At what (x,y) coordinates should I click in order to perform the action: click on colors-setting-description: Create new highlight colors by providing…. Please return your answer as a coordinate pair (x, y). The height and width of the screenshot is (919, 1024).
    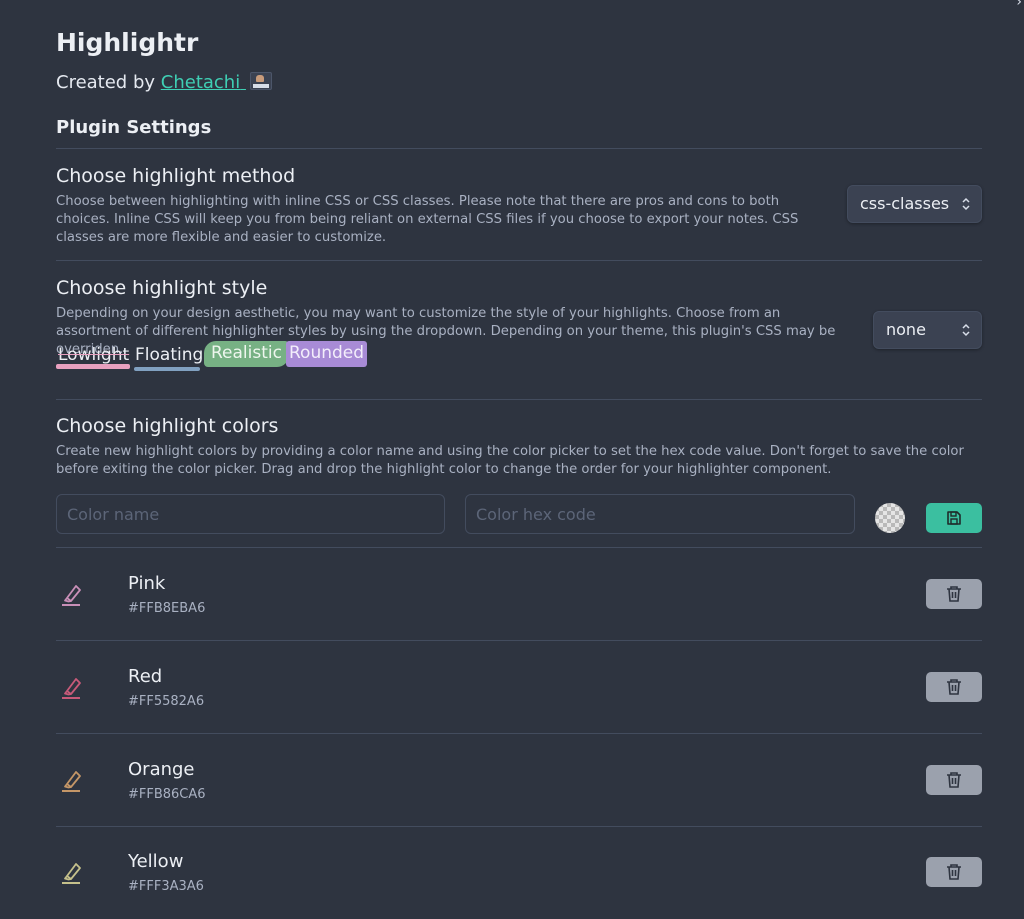
    Looking at the image, I should click on (510, 460).